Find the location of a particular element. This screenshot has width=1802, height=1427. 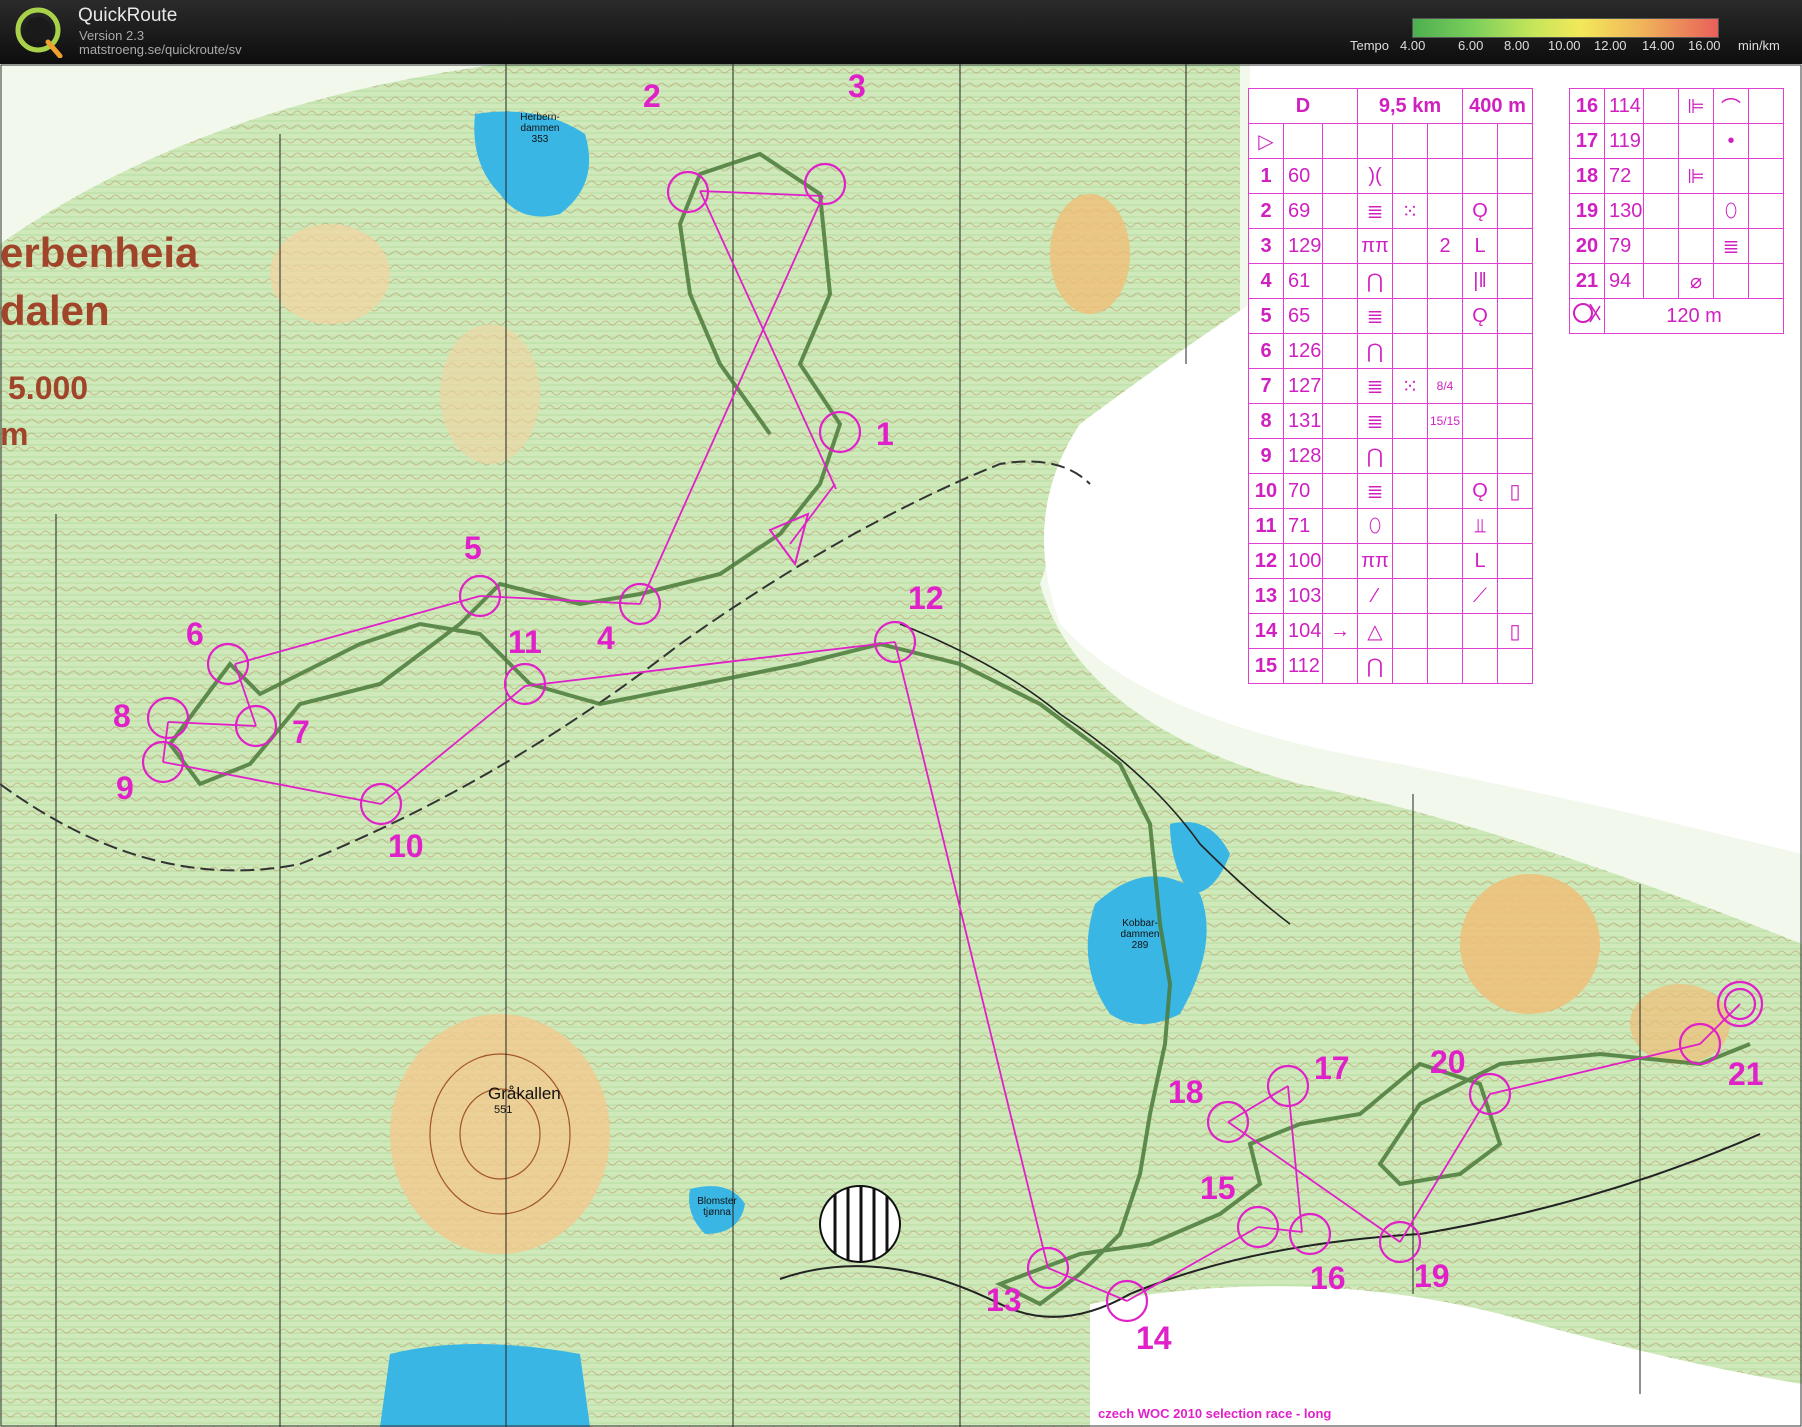

desc-cell-g: L is located at coordinates (1480, 561).